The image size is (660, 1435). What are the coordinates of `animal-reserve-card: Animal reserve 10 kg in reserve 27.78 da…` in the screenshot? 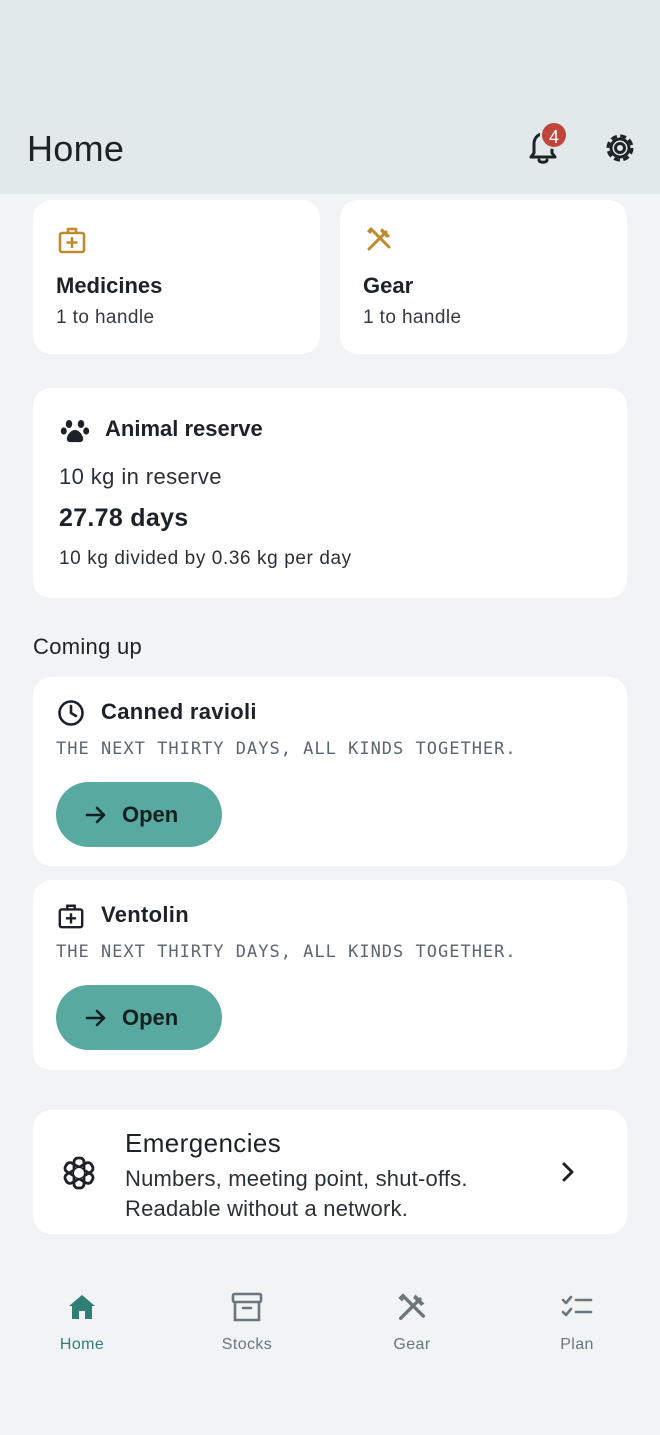 It's located at (330, 493).